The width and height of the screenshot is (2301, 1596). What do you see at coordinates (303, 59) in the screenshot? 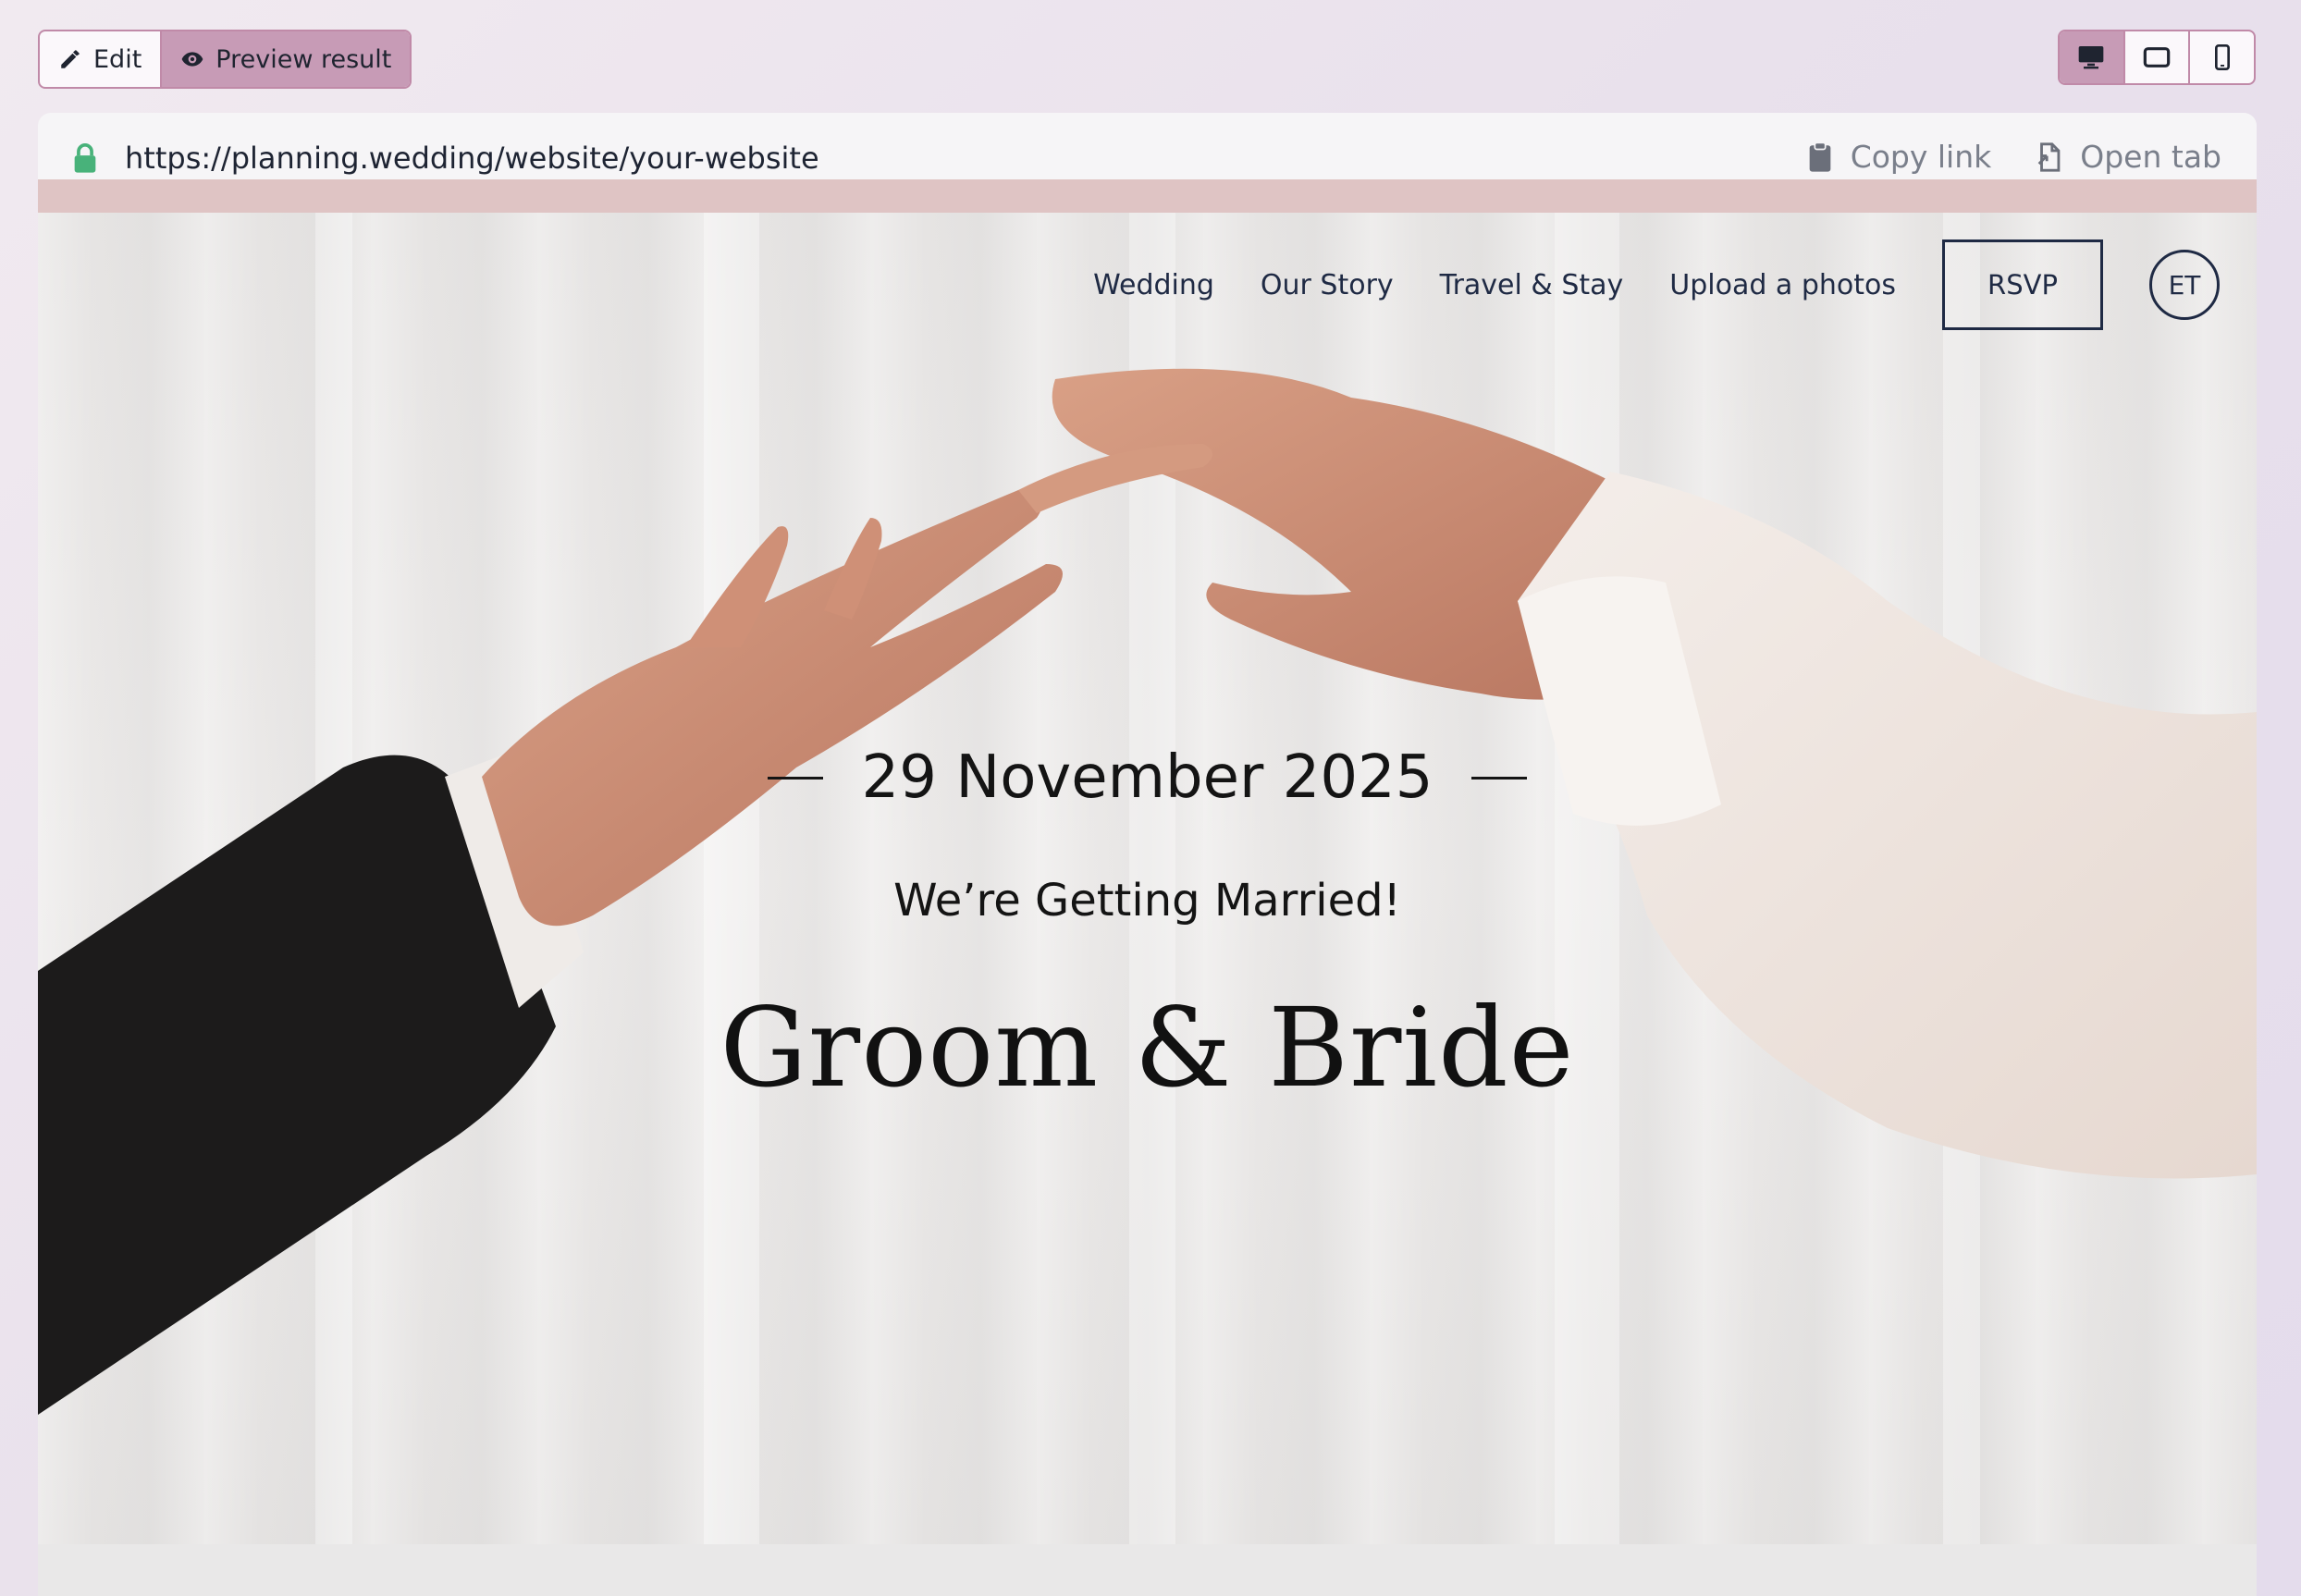
I see `preview-button-label: Preview result` at bounding box center [303, 59].